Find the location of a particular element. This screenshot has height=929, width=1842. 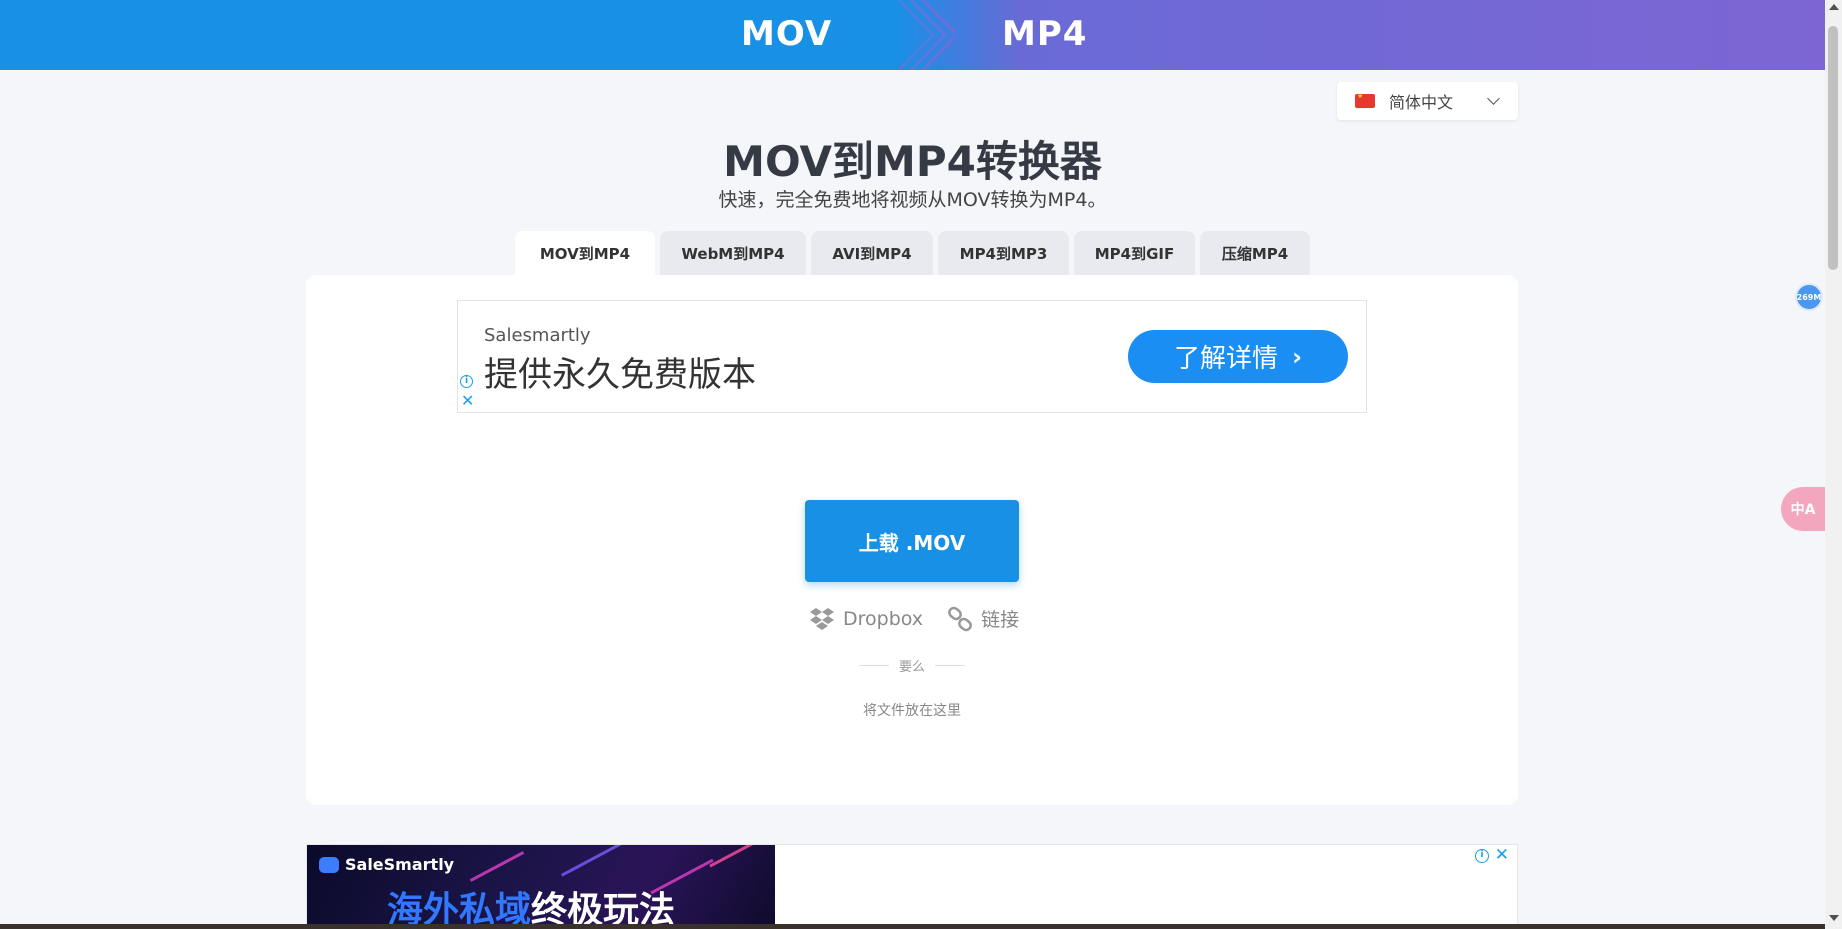

tab-webm-to-mp4: WebM到MP4 is located at coordinates (733, 253).